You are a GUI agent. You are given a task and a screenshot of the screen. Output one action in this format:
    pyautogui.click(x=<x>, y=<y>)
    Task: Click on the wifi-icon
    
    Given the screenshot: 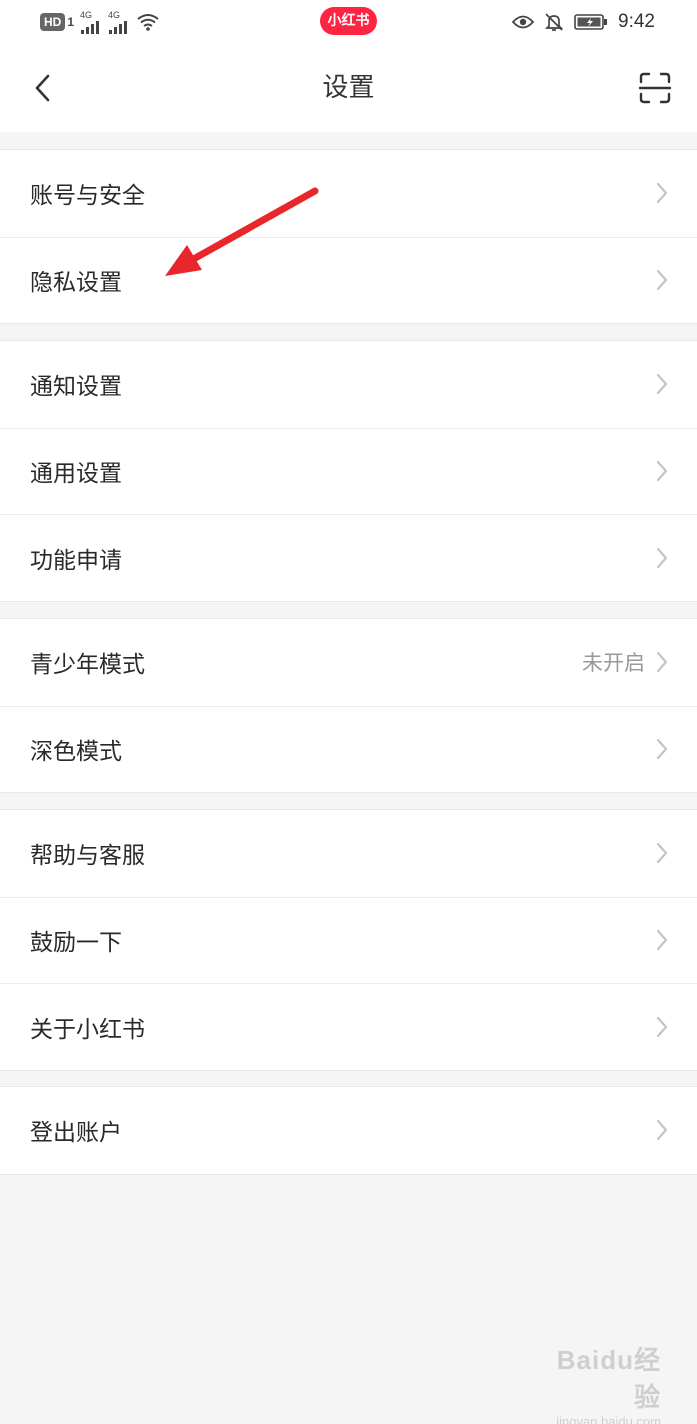 What is the action you would take?
    pyautogui.click(x=148, y=22)
    